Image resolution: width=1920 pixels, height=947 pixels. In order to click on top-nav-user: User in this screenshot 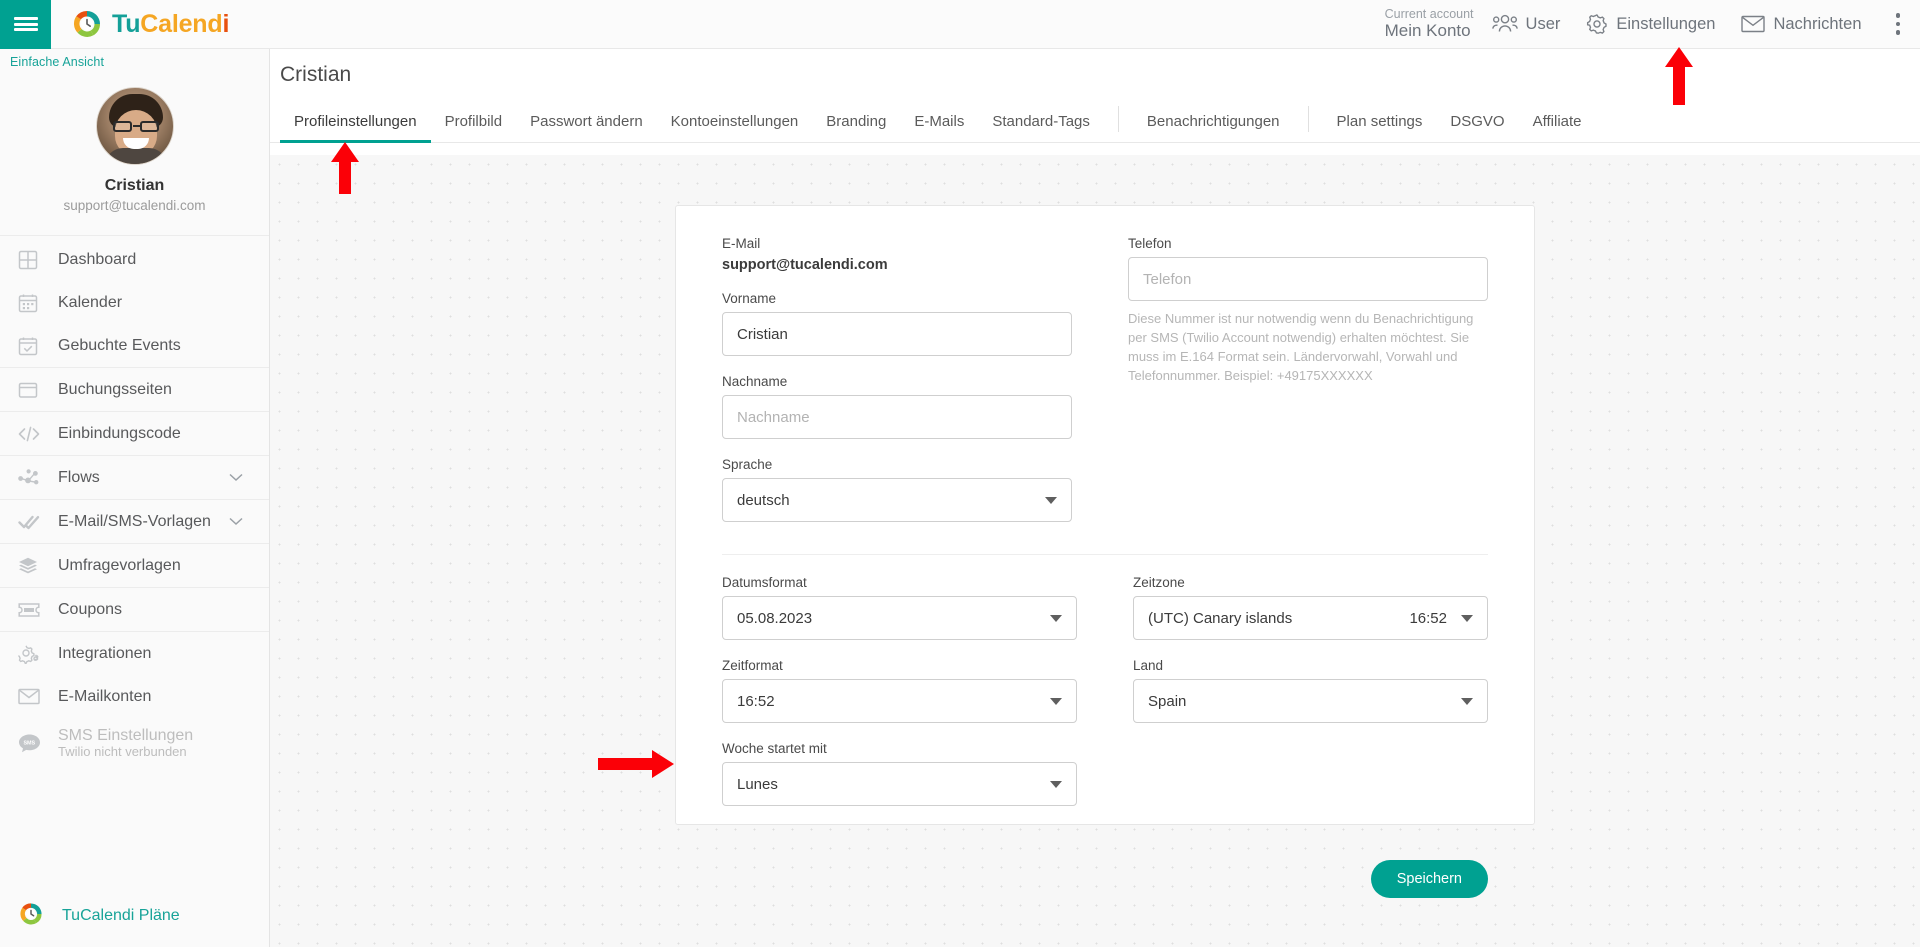, I will do `click(1525, 24)`.